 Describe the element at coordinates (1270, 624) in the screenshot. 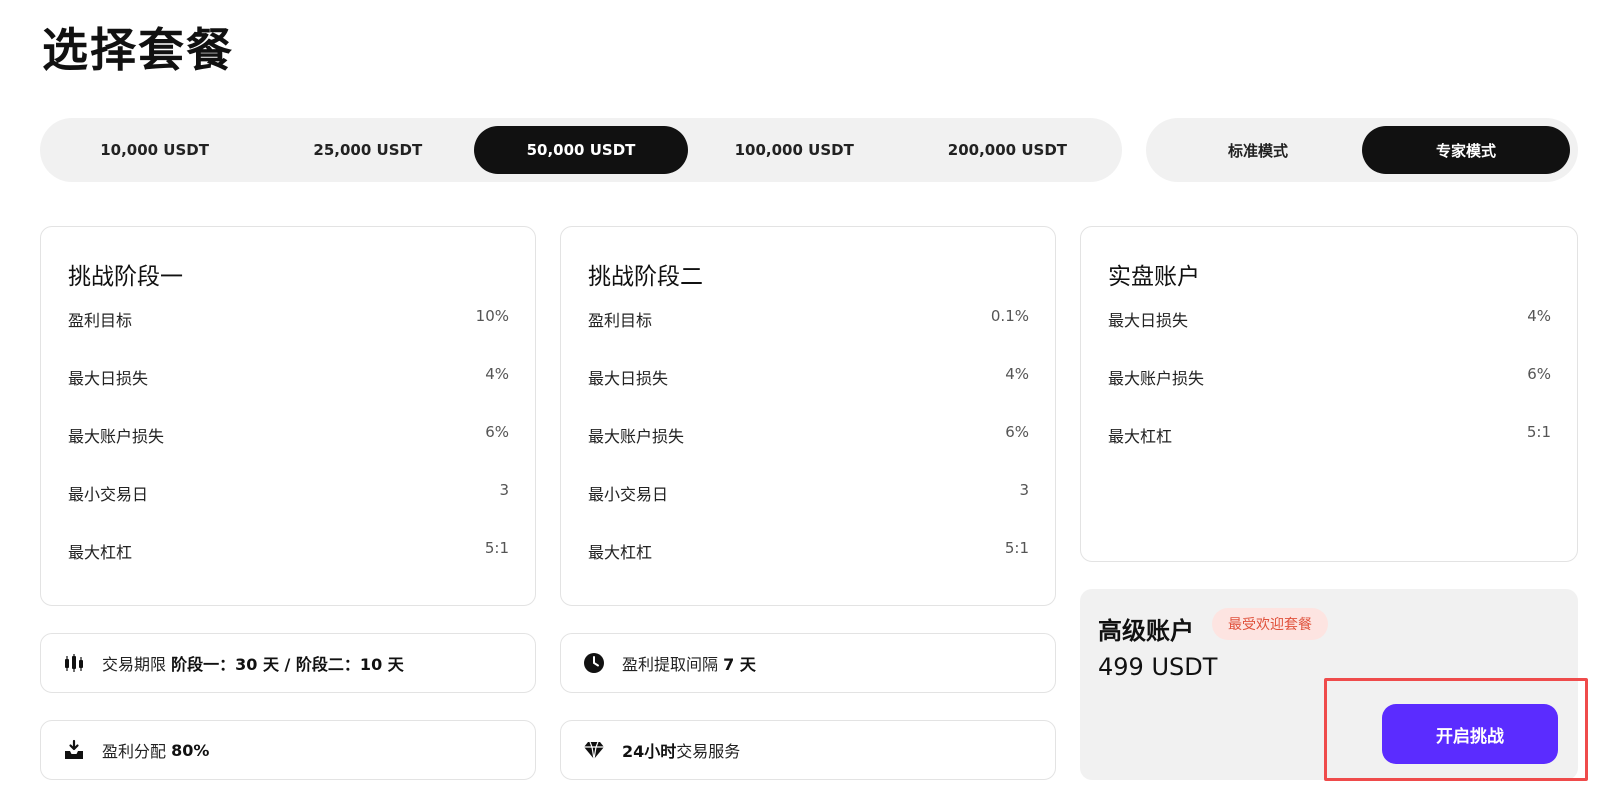

I see `popular-badge: 最受欢迎套餐` at that location.